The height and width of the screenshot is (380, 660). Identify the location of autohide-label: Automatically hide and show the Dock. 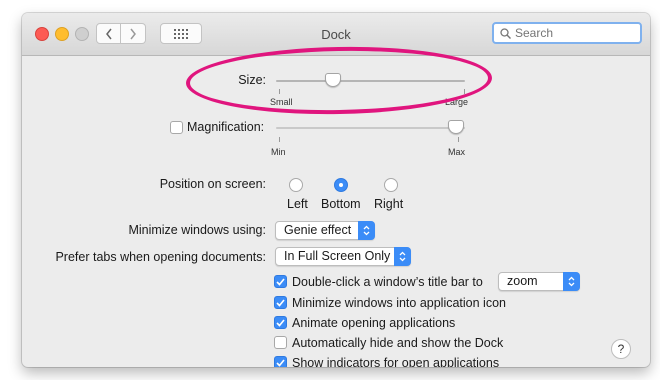
(398, 343).